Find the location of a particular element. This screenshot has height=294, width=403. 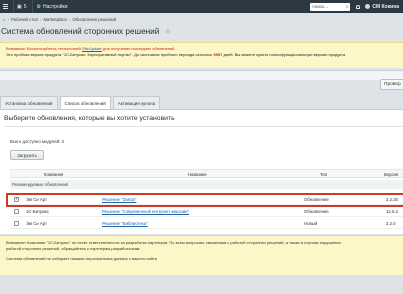

check-button: Провер is located at coordinates (391, 84).